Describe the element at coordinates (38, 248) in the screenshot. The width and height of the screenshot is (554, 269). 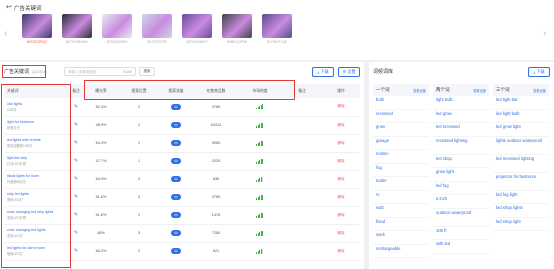
I see `keyword-en: led lights for dorm room` at that location.